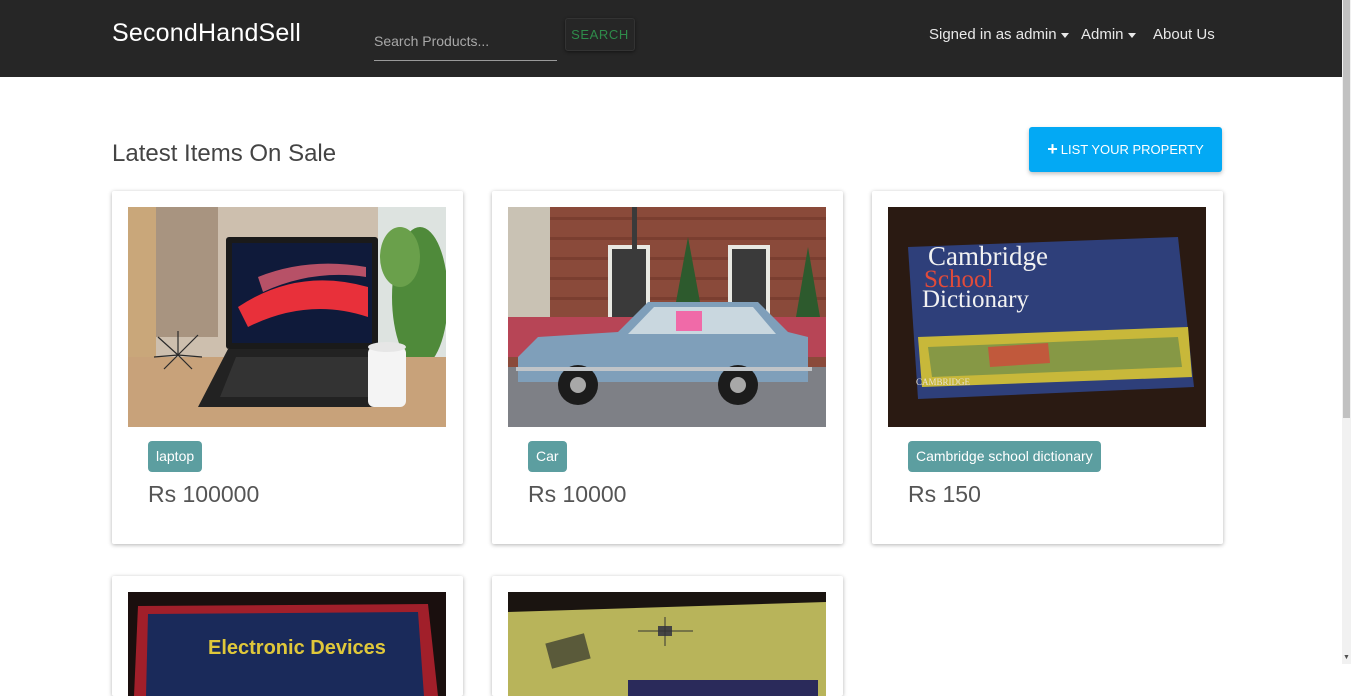  I want to click on brand-logo: SecondHandSell, so click(206, 33).